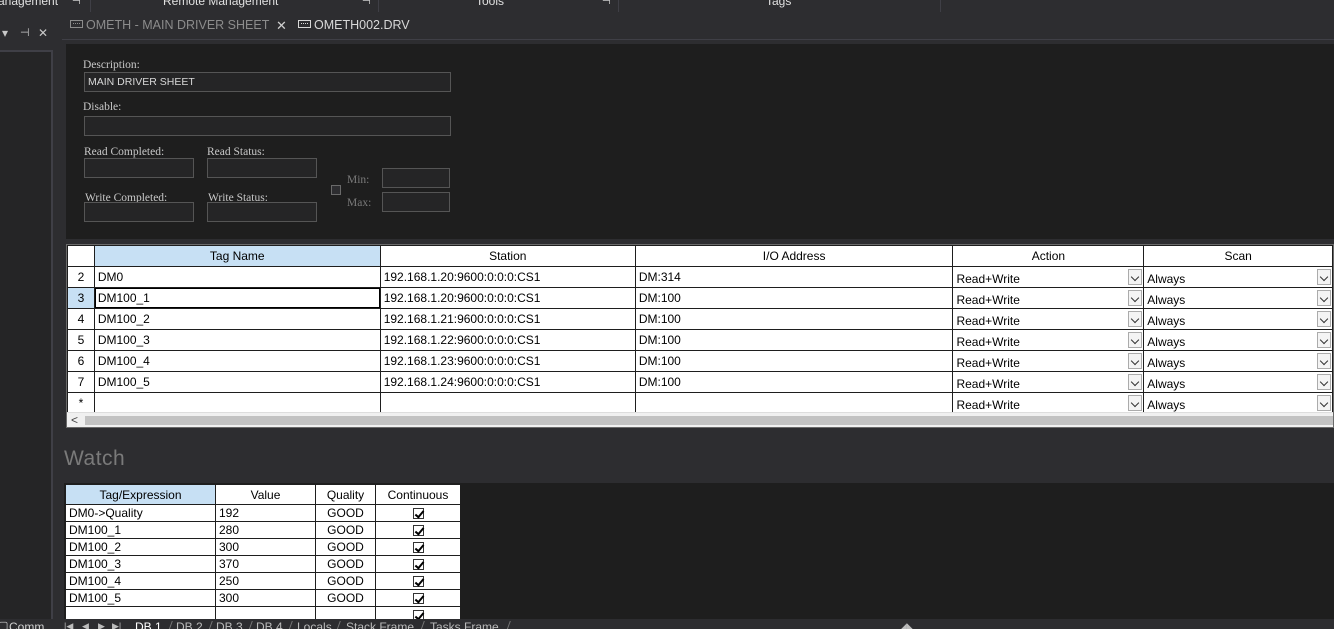  I want to click on col-header-scan: Scan, so click(1238, 256).